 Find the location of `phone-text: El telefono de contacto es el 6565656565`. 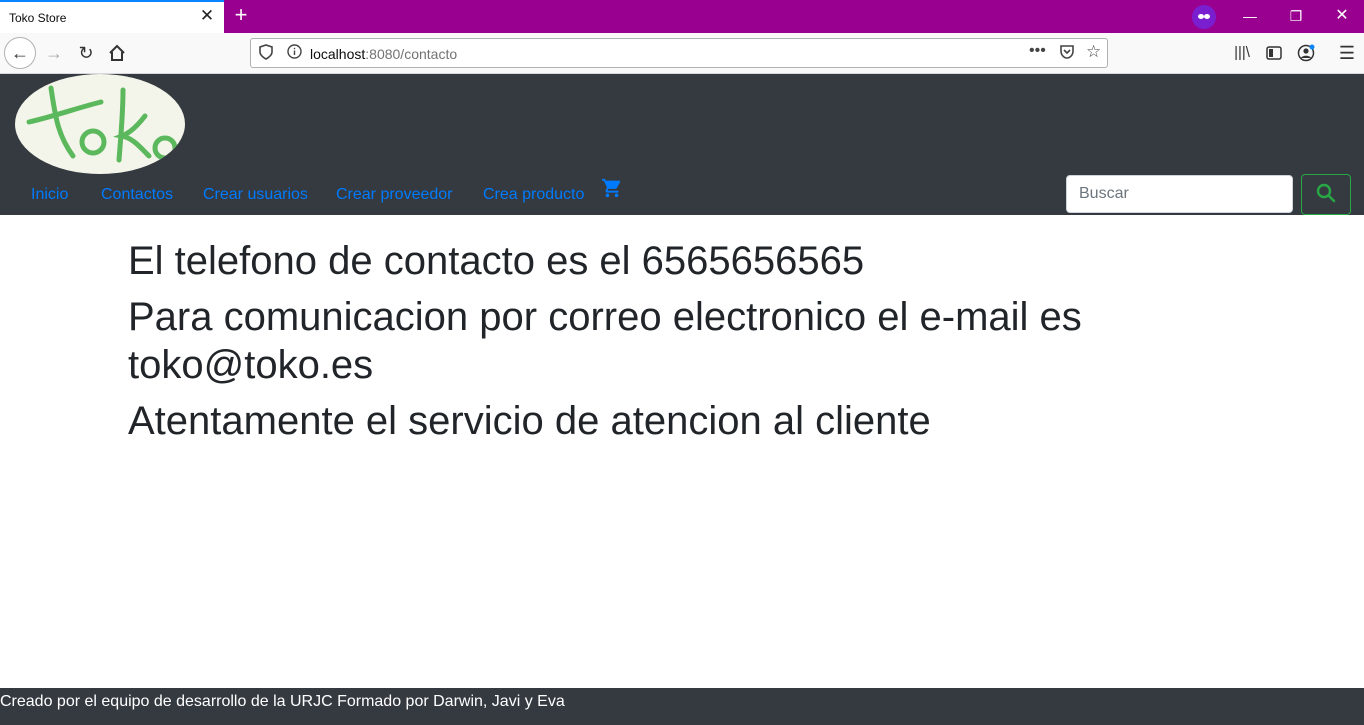

phone-text: El telefono de contacto es el 6565656565 is located at coordinates (496, 261).